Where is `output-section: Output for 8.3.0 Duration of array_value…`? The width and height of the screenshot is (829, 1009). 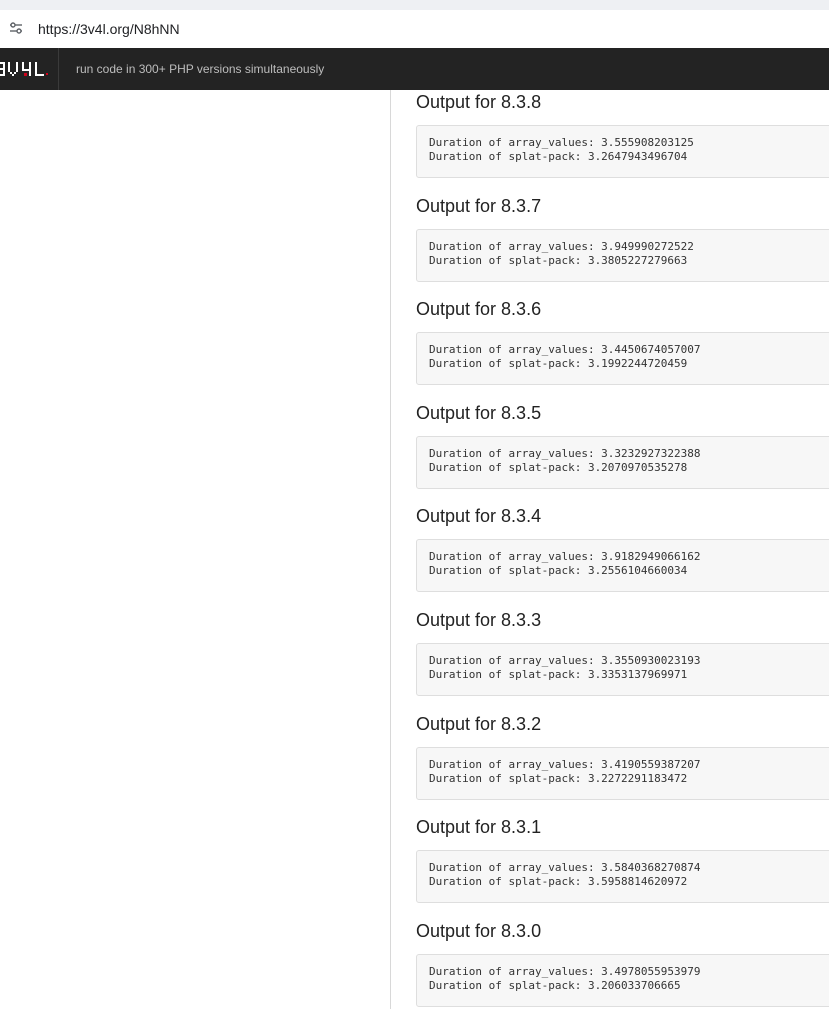 output-section: Output for 8.3.0 Duration of array_value… is located at coordinates (622, 963).